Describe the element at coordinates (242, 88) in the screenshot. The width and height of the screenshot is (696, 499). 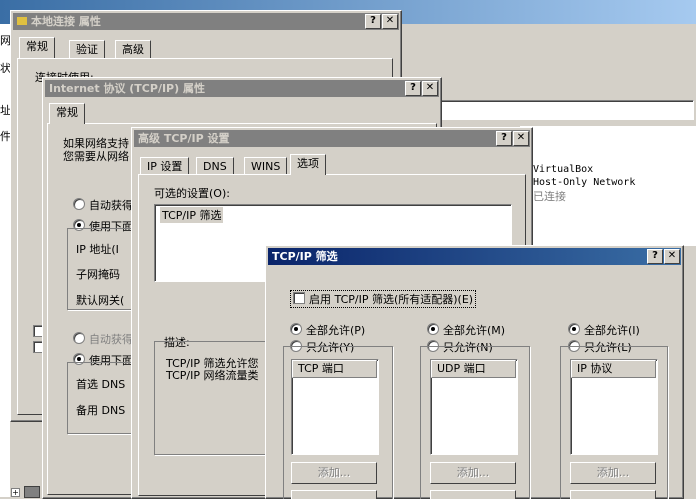
I see `tcpip-properties-titlebar: Internet 协议 (TCP/IP) 属性` at that location.